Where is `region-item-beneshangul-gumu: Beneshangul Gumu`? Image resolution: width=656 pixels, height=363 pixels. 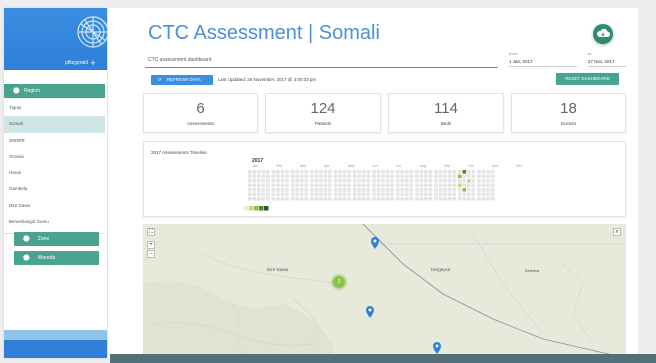
region-item-beneshangul-gumu: Beneshangul Gumu is located at coordinates (54, 222).